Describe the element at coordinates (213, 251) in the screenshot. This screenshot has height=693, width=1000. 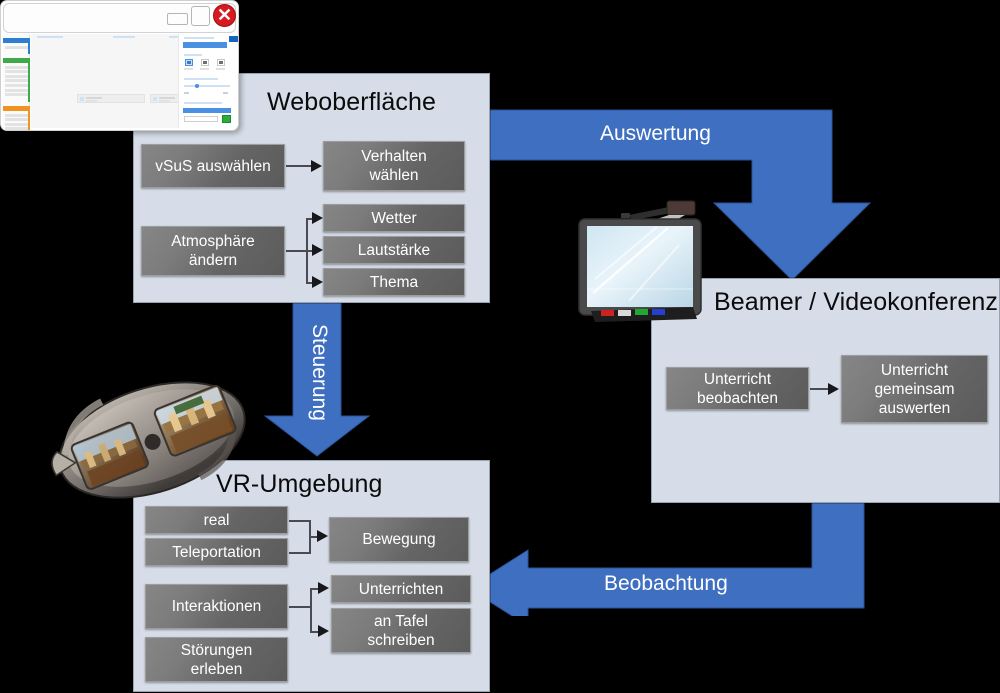
I see `node-atmosphaere-aendern: Atmosphäre ändern` at that location.